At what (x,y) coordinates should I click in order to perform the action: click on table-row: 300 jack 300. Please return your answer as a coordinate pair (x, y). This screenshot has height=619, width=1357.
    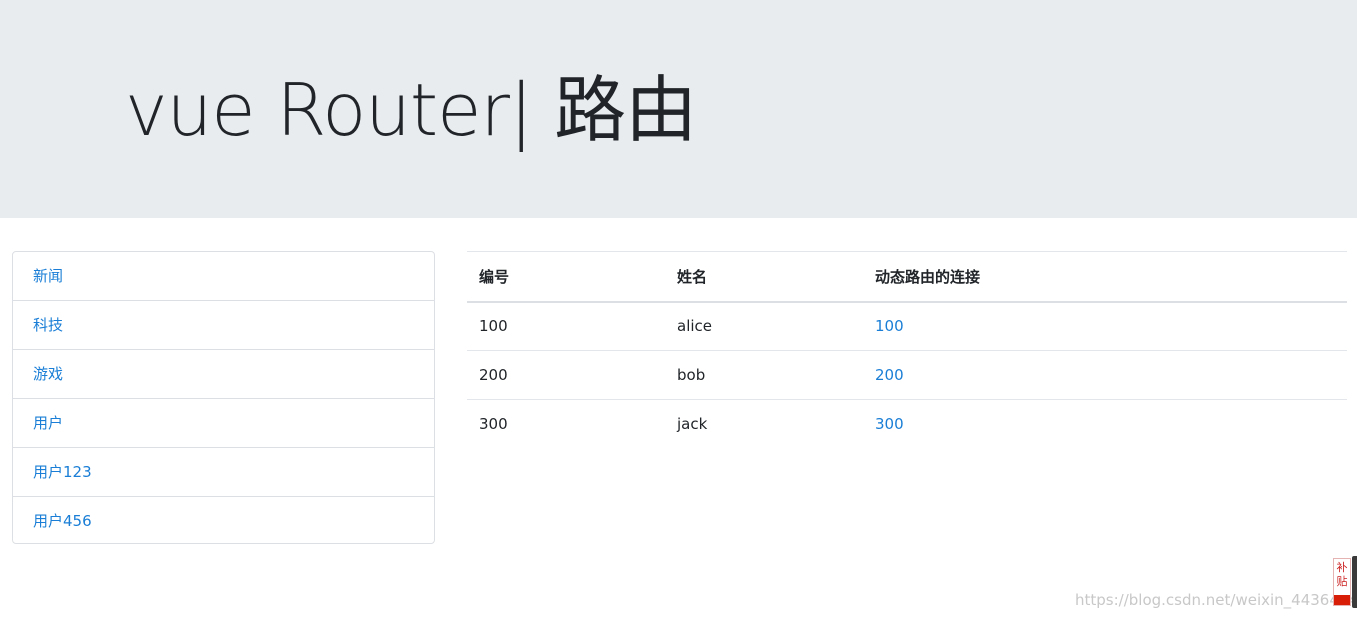
    Looking at the image, I should click on (907, 424).